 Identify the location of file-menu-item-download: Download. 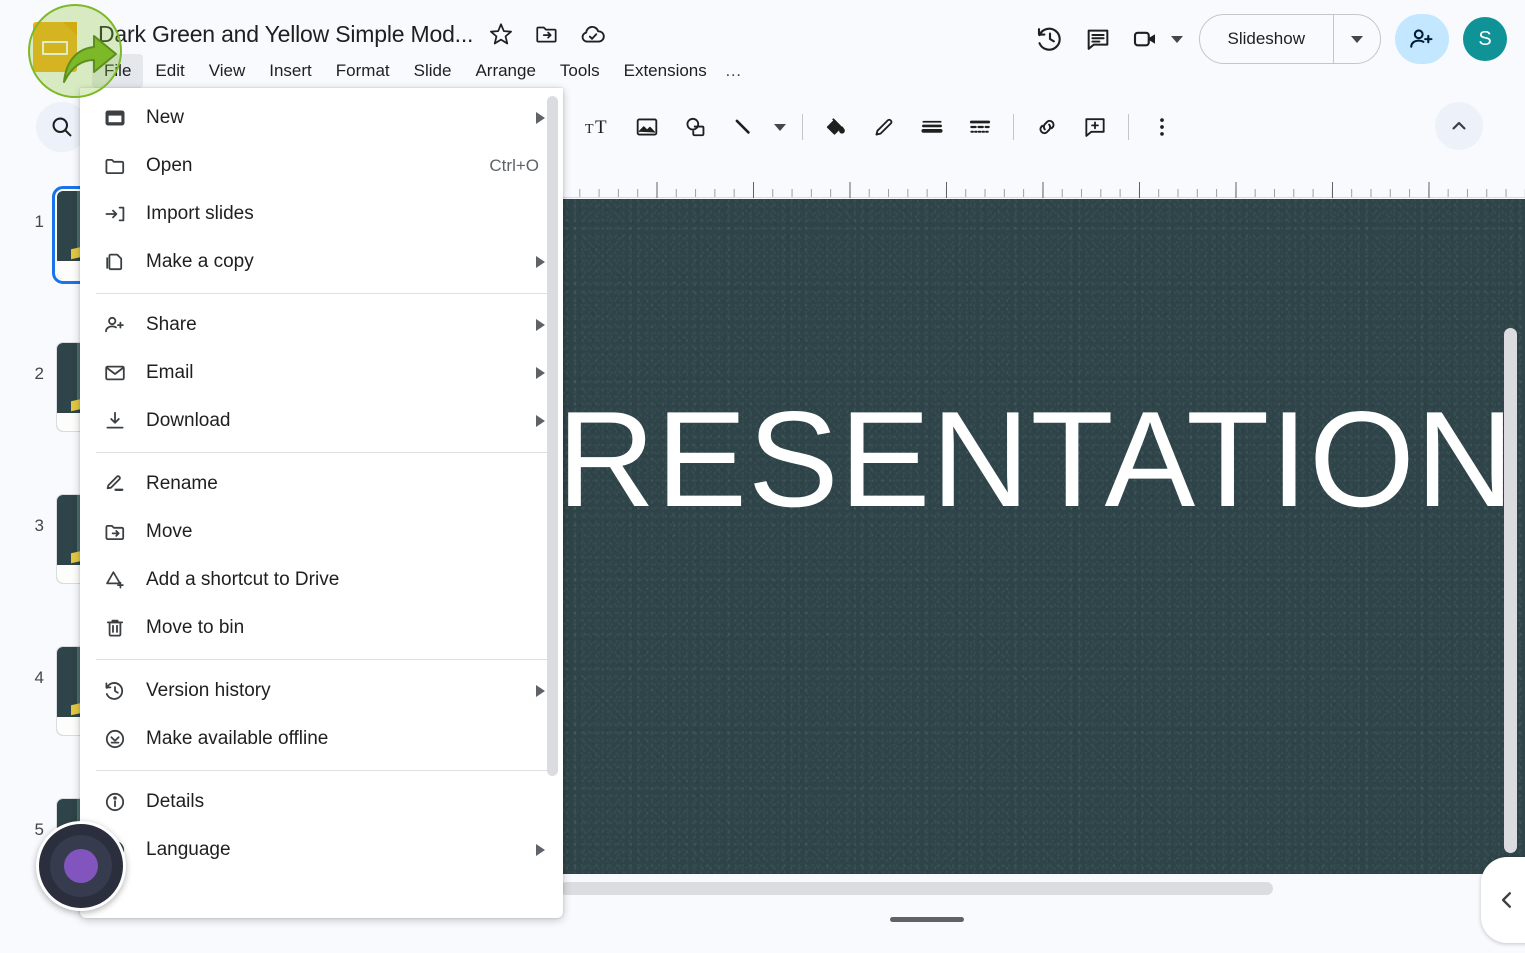
(321, 421).